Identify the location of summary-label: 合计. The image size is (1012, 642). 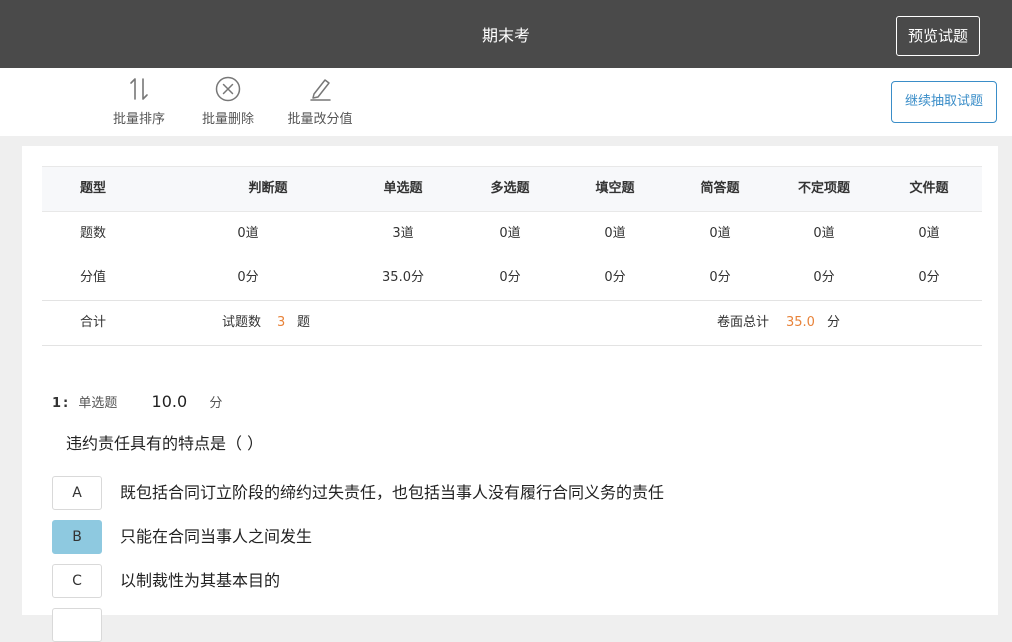
(93, 322).